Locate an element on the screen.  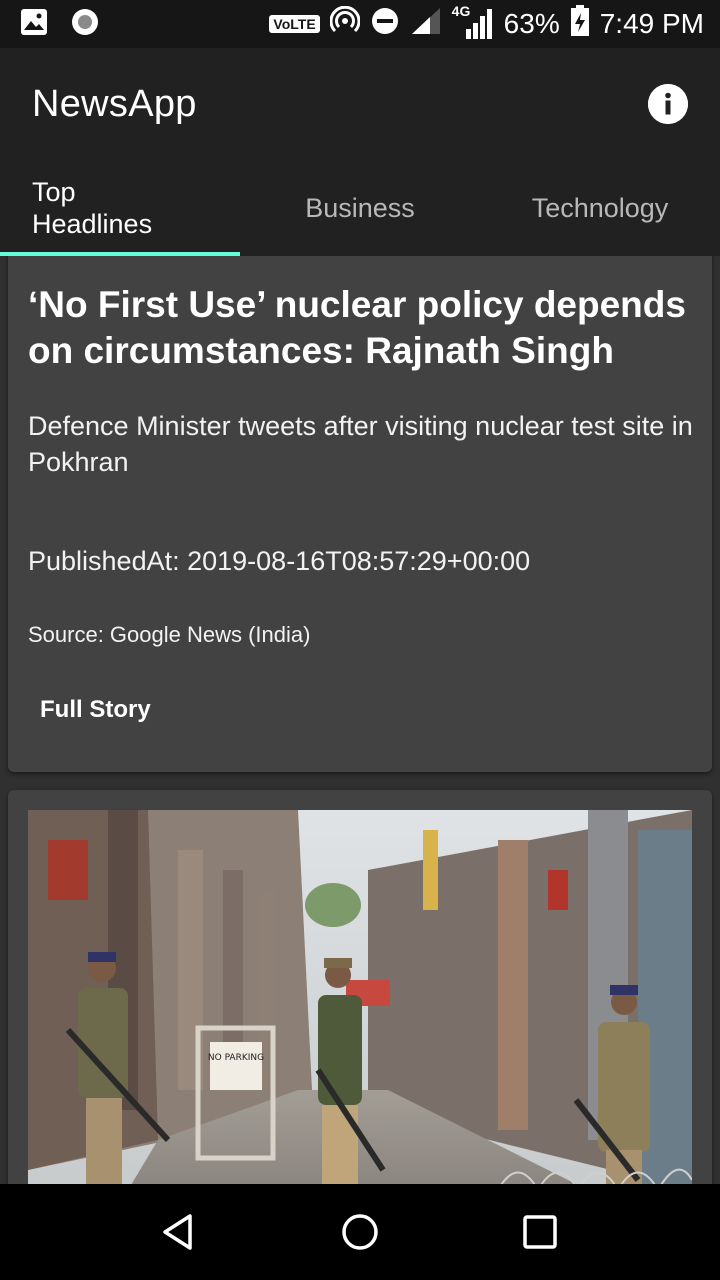
article-source: Source: Google News (India) is located at coordinates (169, 634).